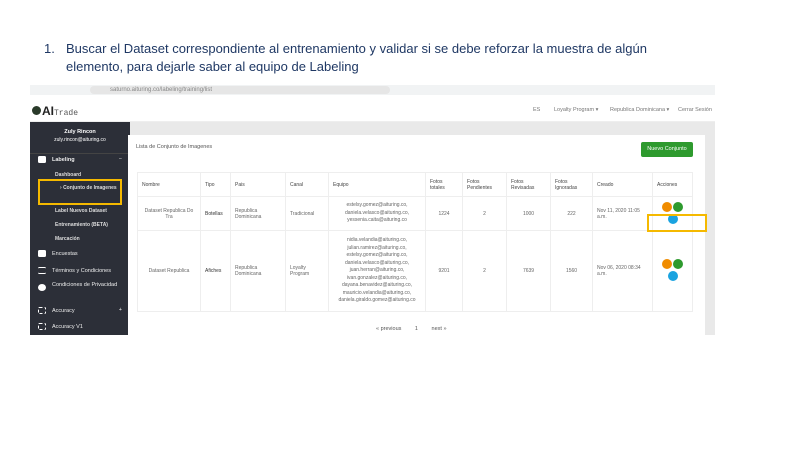  I want to click on survey-icon, so click(42, 253).